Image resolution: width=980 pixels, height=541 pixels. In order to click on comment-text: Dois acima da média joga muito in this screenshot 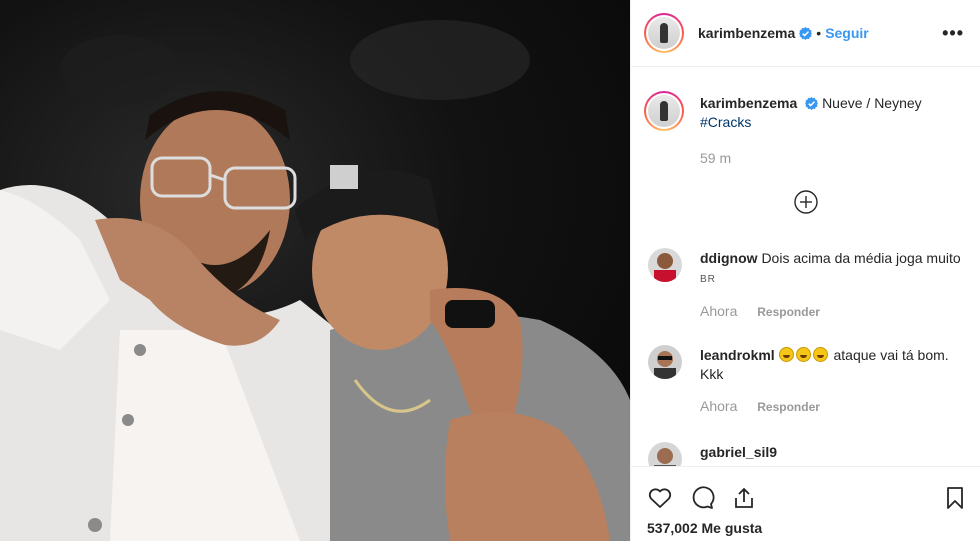, I will do `click(861, 258)`.